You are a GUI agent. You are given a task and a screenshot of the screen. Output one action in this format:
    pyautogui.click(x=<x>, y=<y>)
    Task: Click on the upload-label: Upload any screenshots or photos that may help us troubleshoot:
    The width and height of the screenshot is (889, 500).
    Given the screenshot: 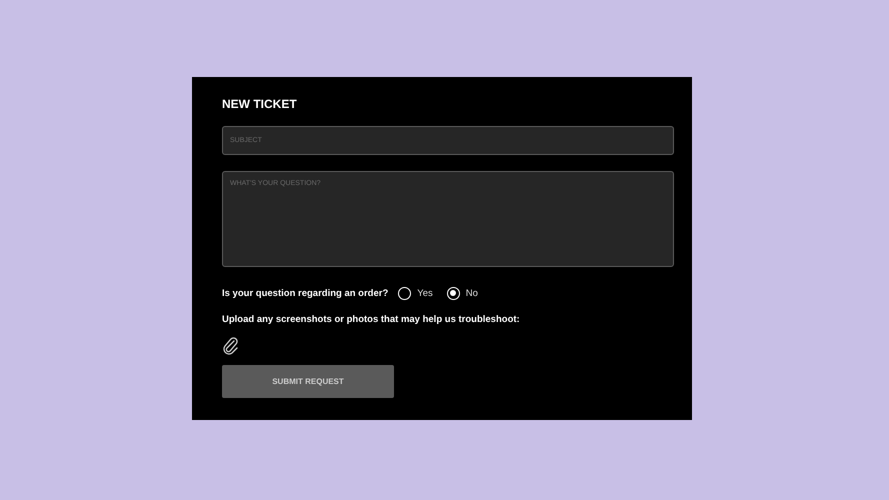 What is the action you would take?
    pyautogui.click(x=371, y=319)
    